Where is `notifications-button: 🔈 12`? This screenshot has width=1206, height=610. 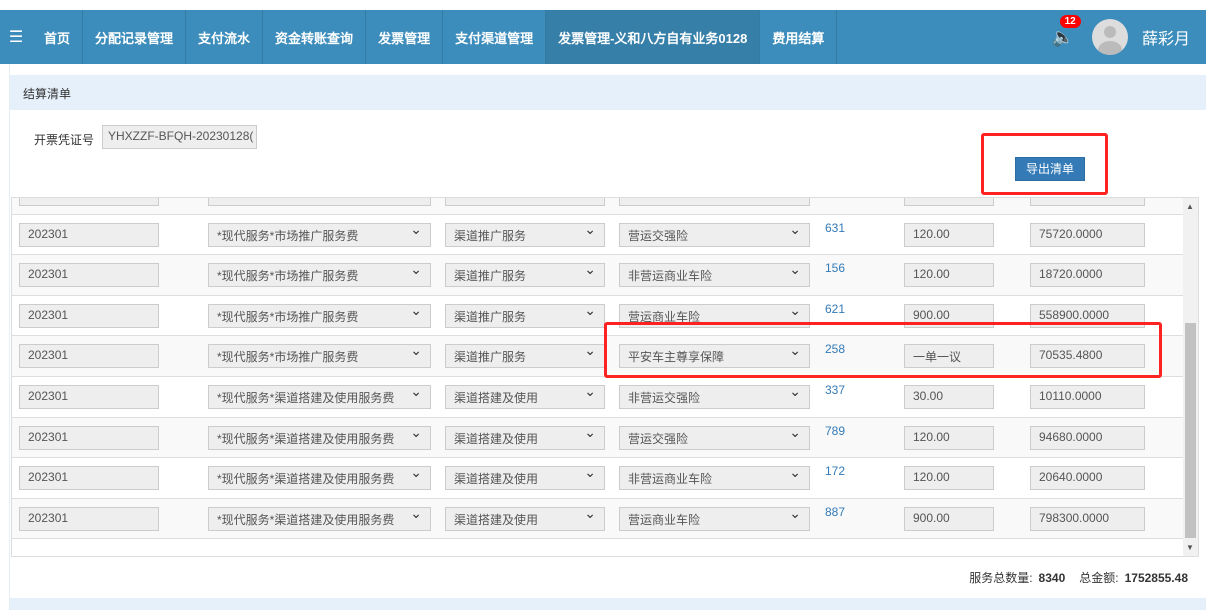
notifications-button: 🔈 12 is located at coordinates (1066, 31).